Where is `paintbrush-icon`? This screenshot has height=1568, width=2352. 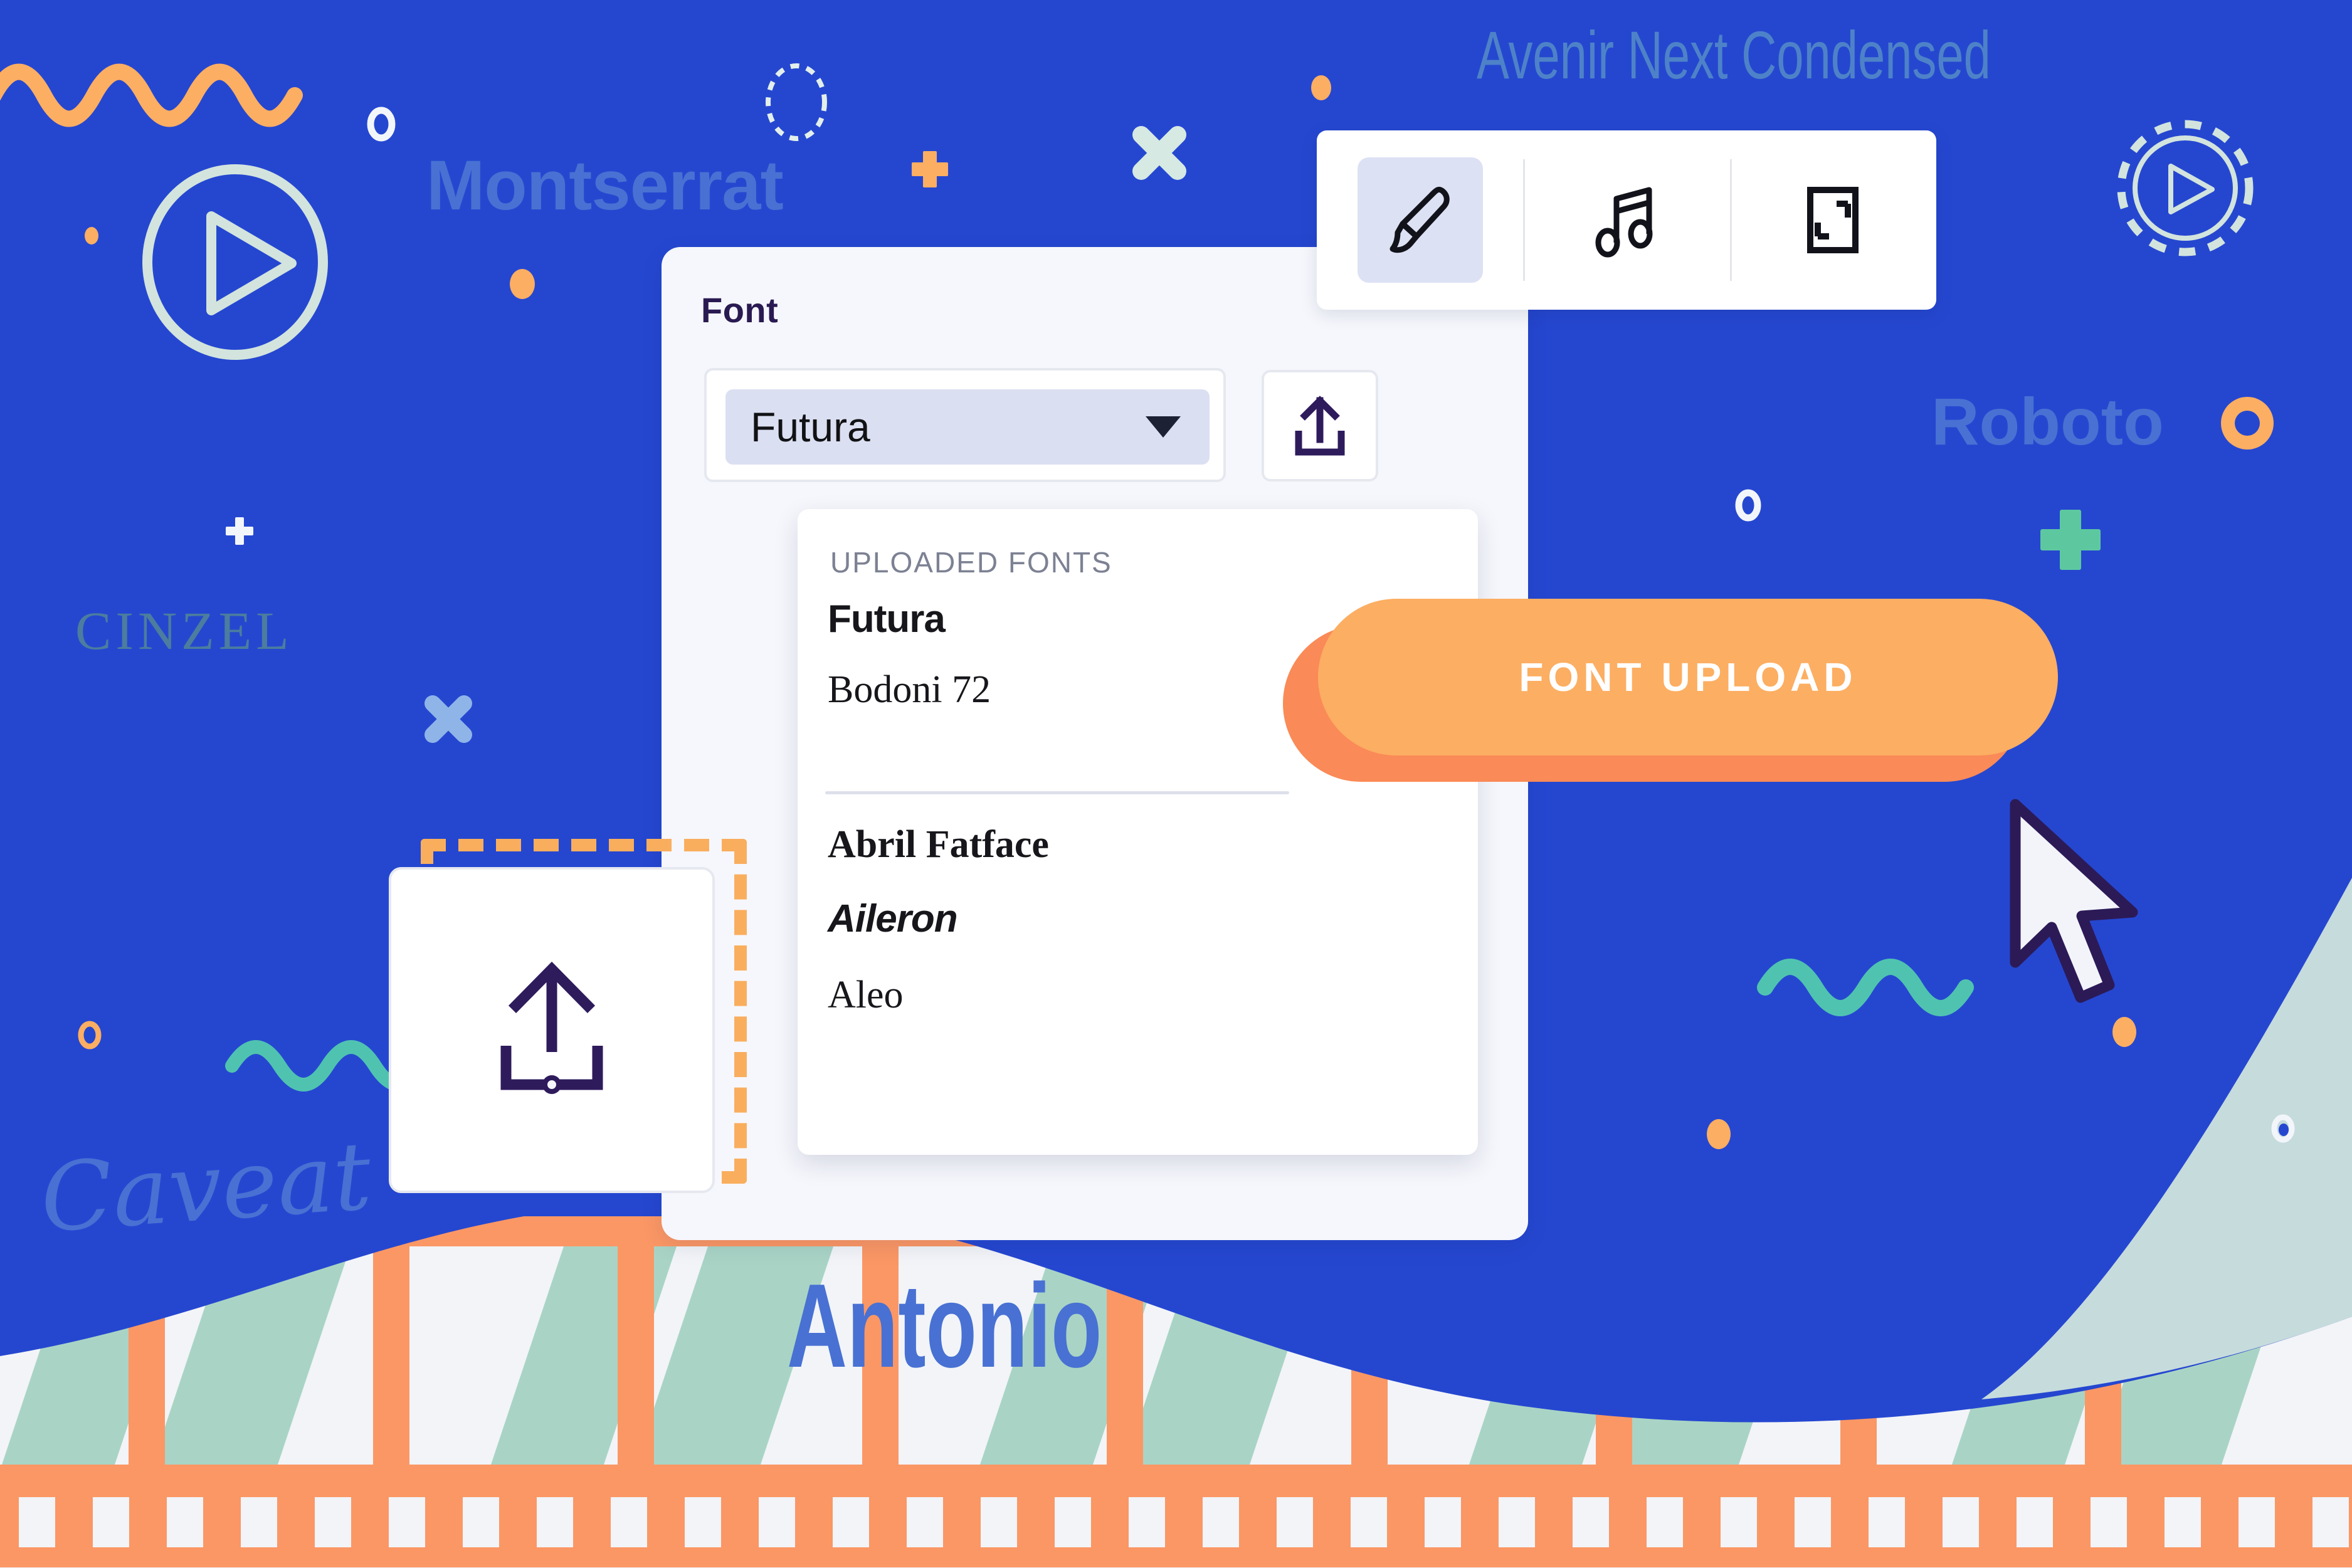
paintbrush-icon is located at coordinates (1420, 219).